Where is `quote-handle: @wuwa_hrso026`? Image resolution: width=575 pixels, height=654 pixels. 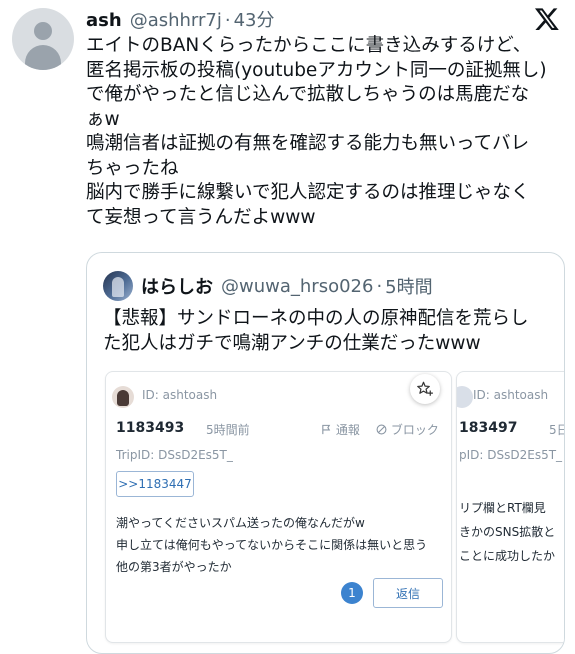
quote-handle: @wuwa_hrso026 is located at coordinates (297, 286).